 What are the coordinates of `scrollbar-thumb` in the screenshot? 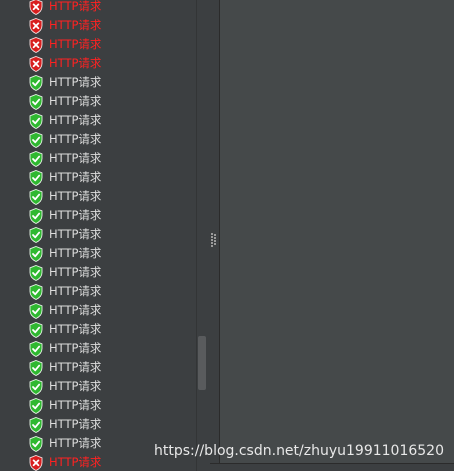 It's located at (202, 363).